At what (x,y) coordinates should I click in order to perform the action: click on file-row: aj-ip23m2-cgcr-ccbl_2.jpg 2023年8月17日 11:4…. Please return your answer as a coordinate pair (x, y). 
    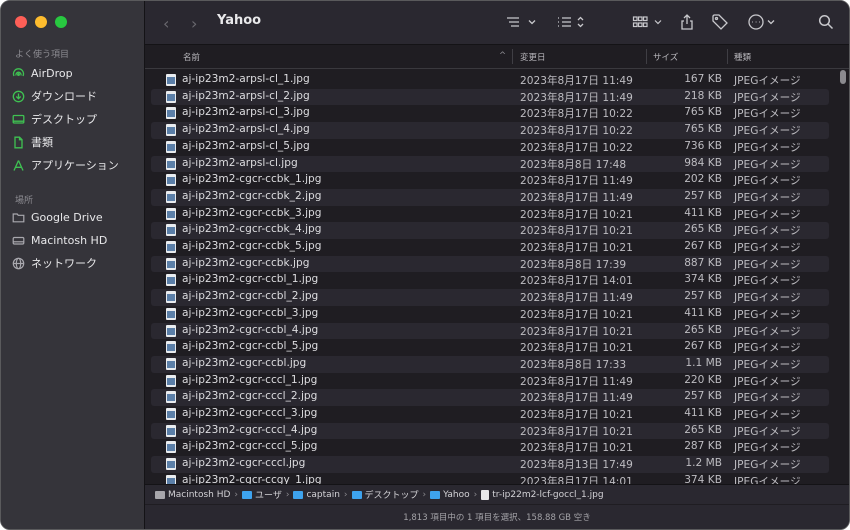
    Looking at the image, I should click on (490, 297).